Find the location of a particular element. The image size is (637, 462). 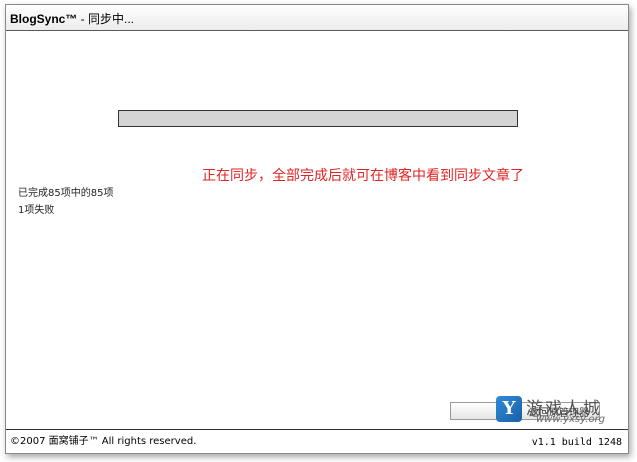

version-text: v1.1 build 1248 is located at coordinates (576, 442).